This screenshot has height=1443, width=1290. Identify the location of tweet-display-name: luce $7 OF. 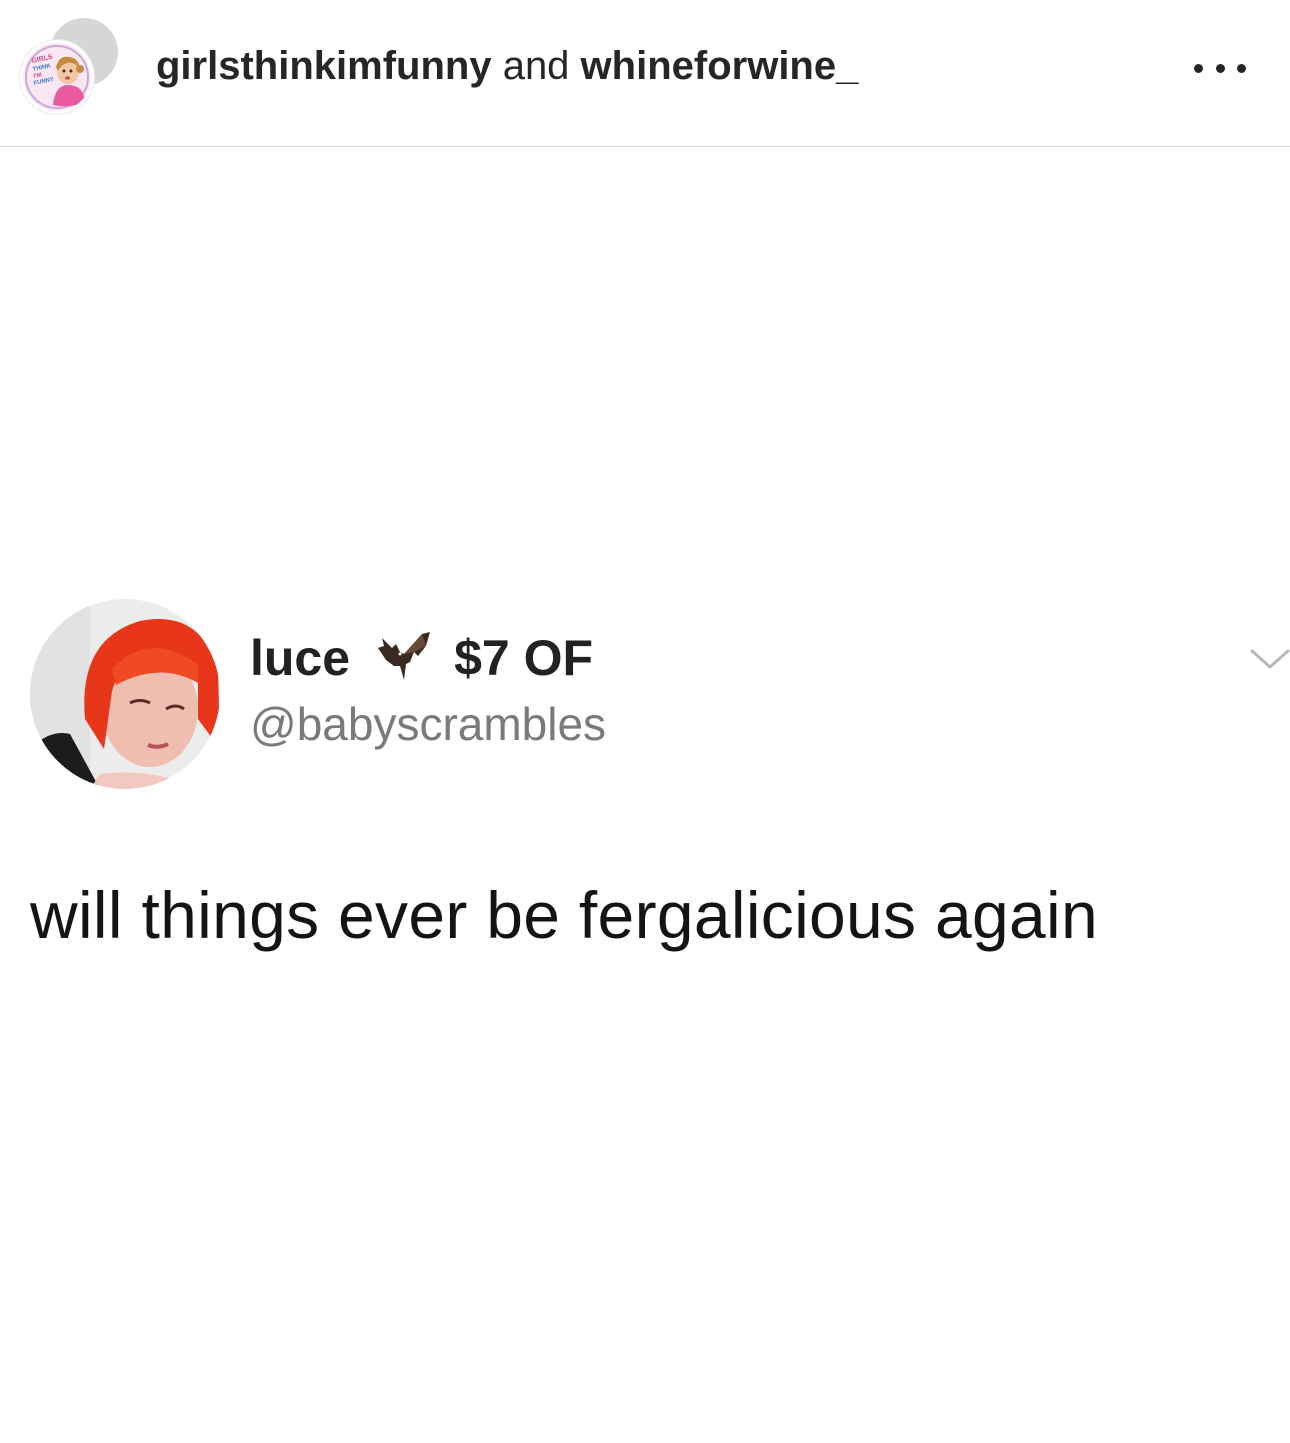
(421, 658).